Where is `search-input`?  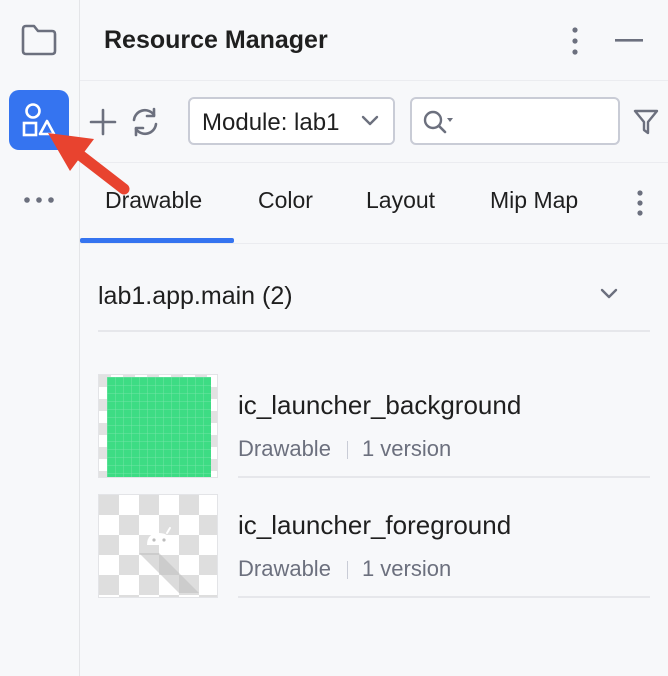
search-input is located at coordinates (515, 121).